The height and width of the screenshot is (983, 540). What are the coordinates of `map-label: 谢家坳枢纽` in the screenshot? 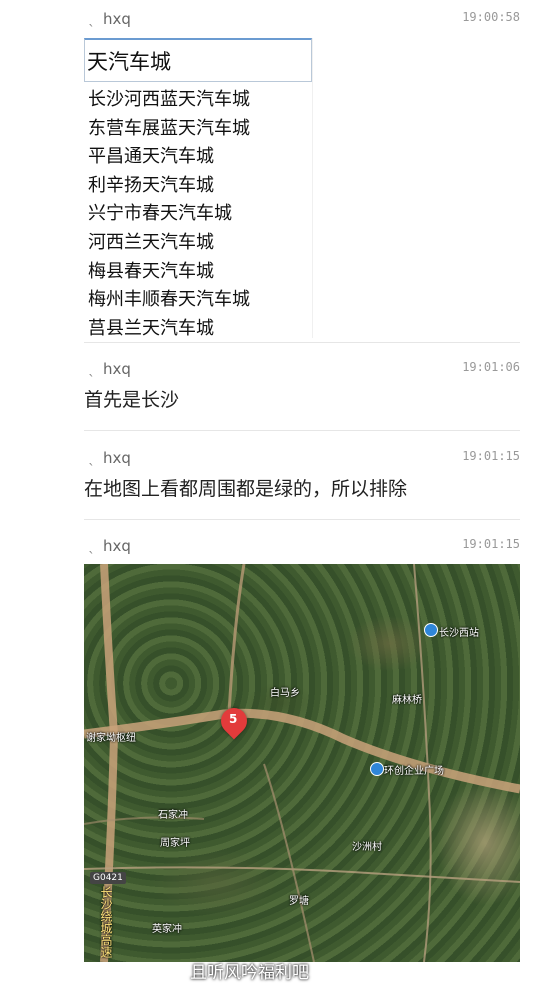 It's located at (111, 738).